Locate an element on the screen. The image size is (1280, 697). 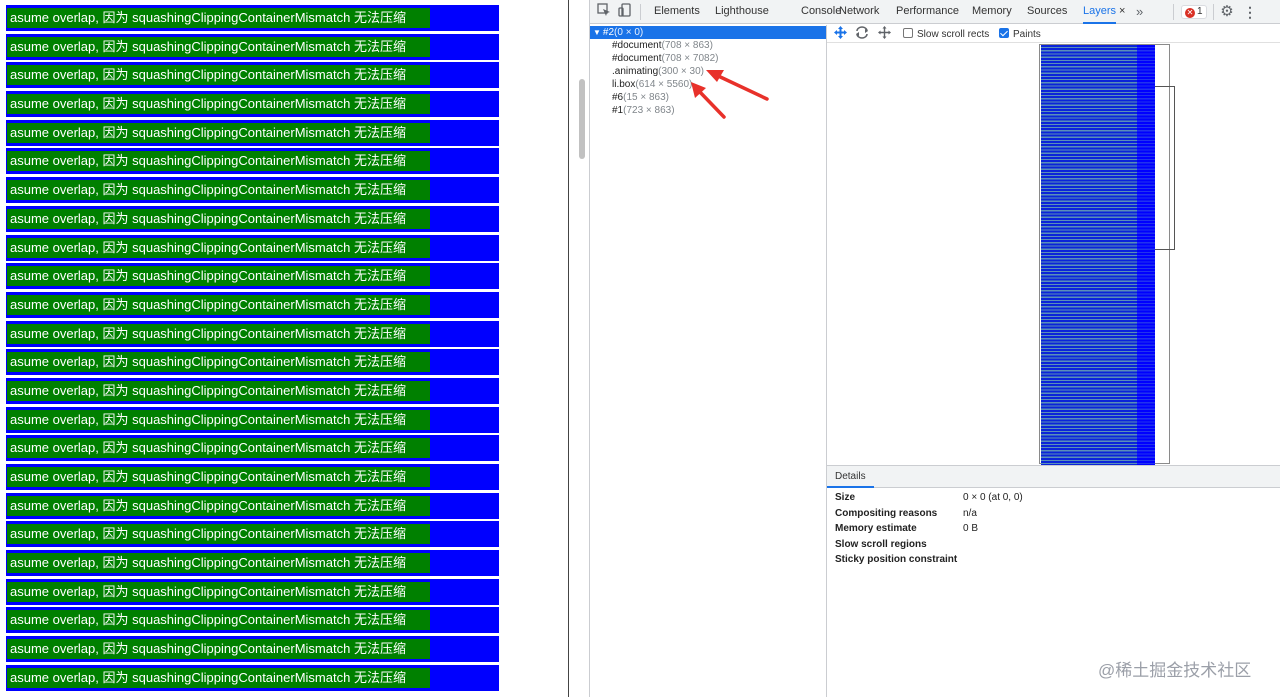
annotation-arrow-libox is located at coordinates (708, 100).